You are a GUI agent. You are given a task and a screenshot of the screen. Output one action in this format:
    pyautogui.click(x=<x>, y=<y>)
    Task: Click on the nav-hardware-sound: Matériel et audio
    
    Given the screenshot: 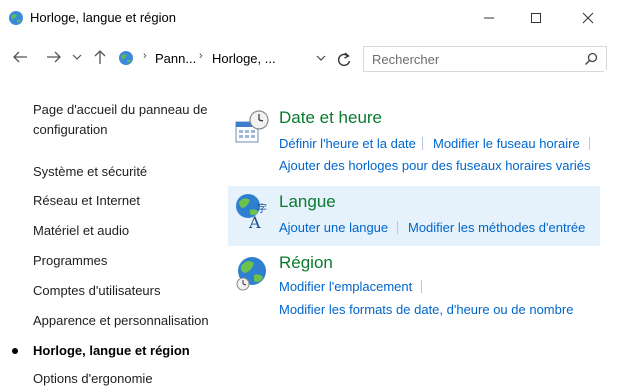 What is the action you would take?
    pyautogui.click(x=81, y=231)
    